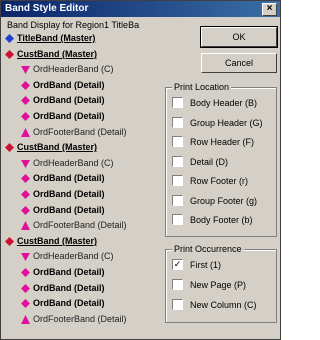 This screenshot has height=340, width=320. Describe the element at coordinates (223, 305) in the screenshot. I see `checkbox-label: New Column (C)` at that location.